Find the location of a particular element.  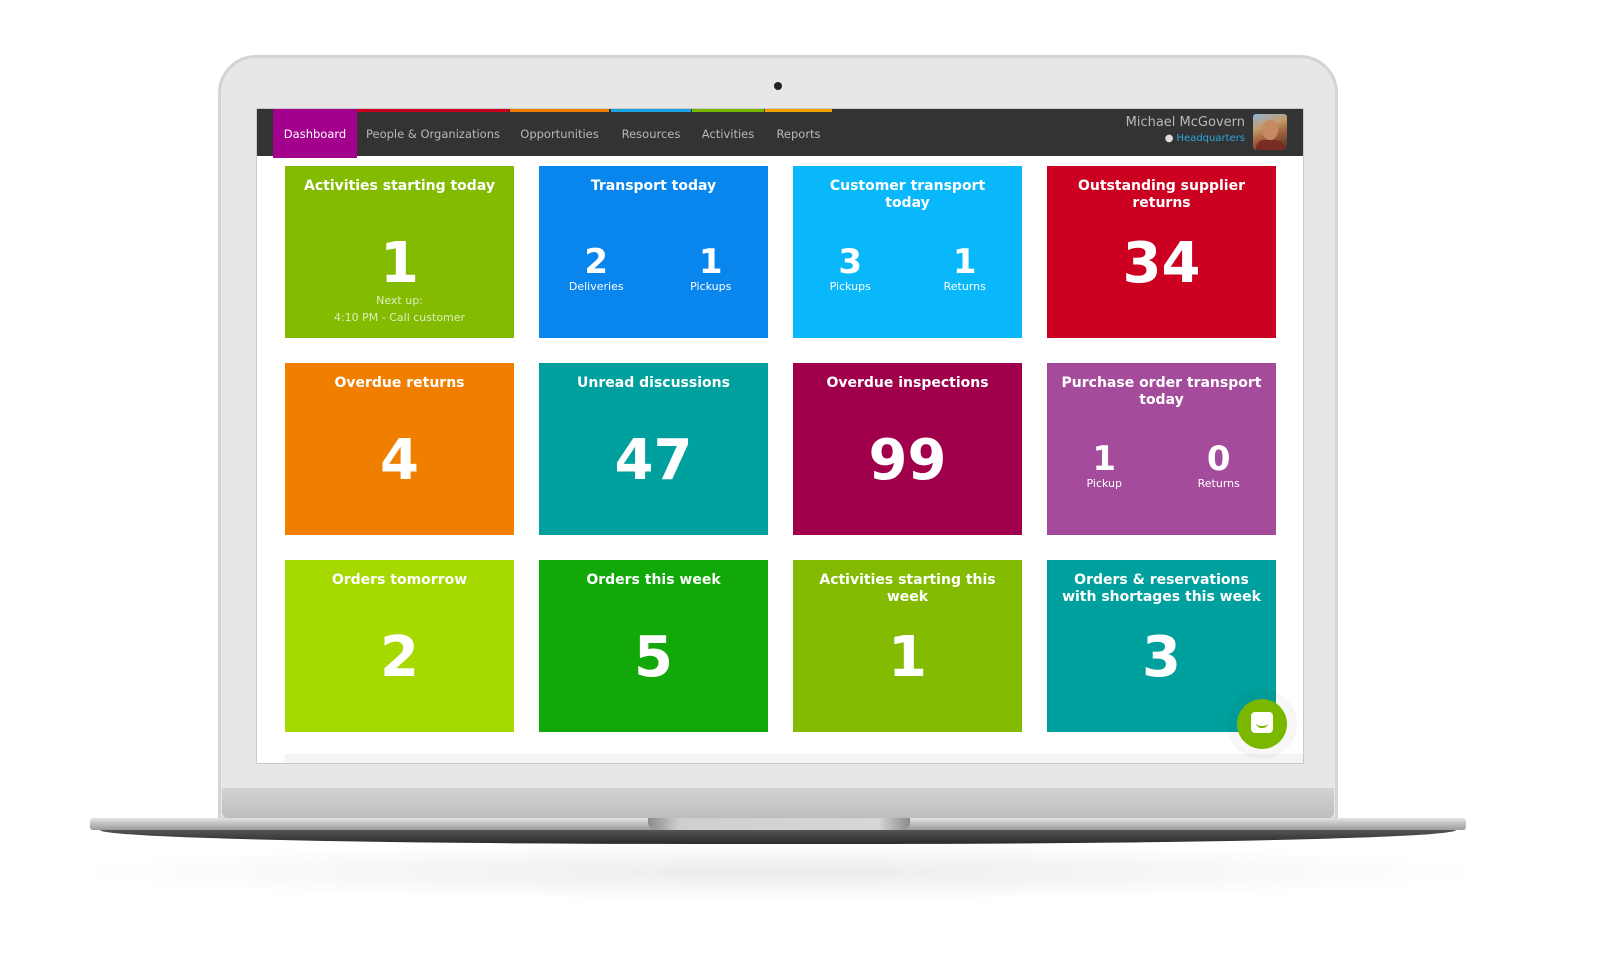

dashboard-tile: Transport today 2 Deliveries 1 Pickups is located at coordinates (653, 252).